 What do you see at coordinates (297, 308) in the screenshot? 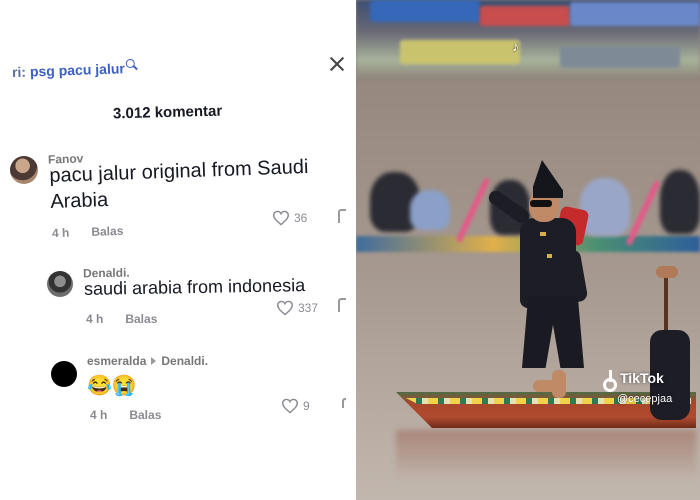
I see `like-control: 337` at bounding box center [297, 308].